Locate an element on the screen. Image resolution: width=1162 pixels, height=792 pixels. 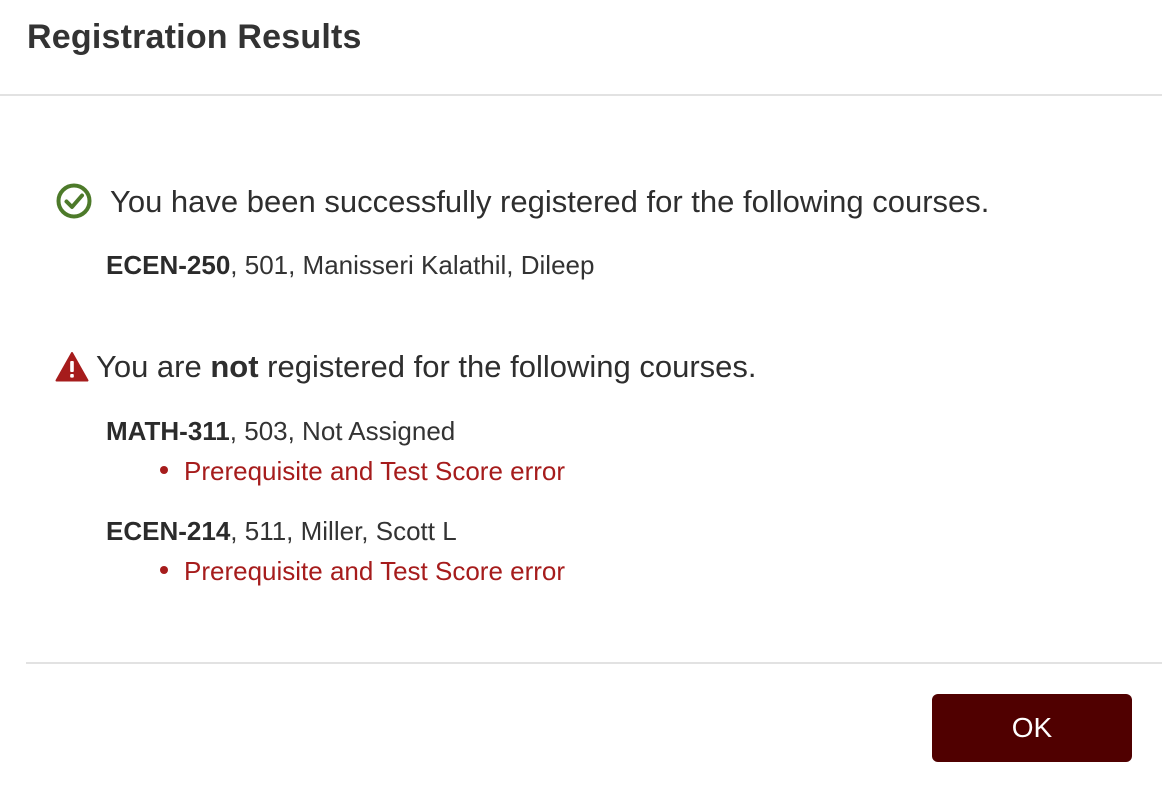
failure-message-suffix: registered for the following courses. is located at coordinates (507, 366).